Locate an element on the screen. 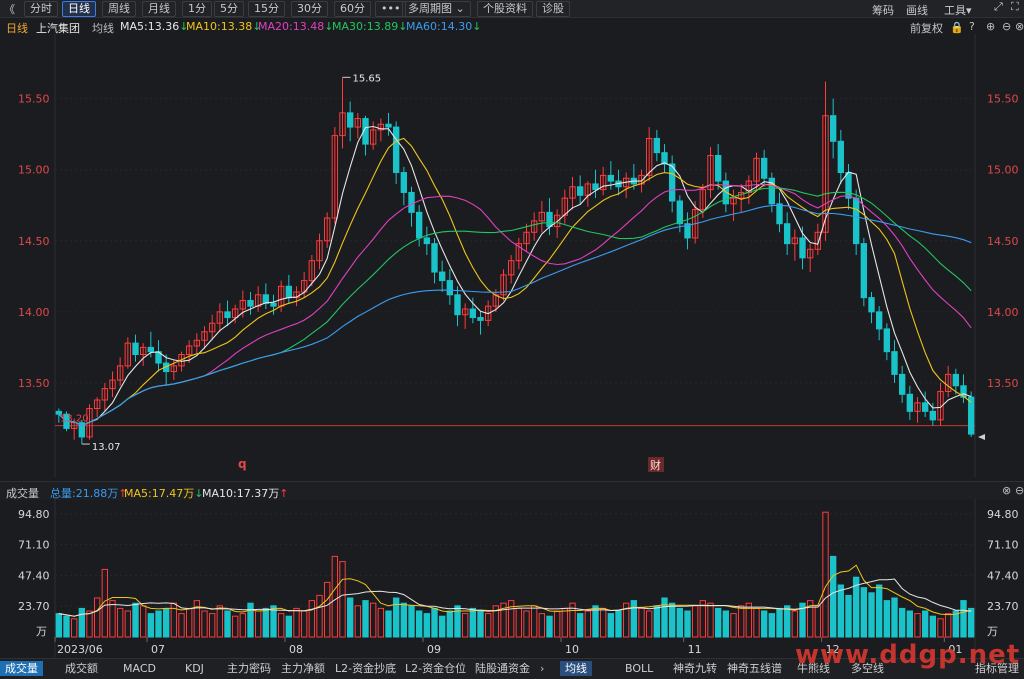 Image resolution: width=1024 pixels, height=679 pixels. multi-period-dropdown: 多周期图 ⌄ is located at coordinates (436, 9).